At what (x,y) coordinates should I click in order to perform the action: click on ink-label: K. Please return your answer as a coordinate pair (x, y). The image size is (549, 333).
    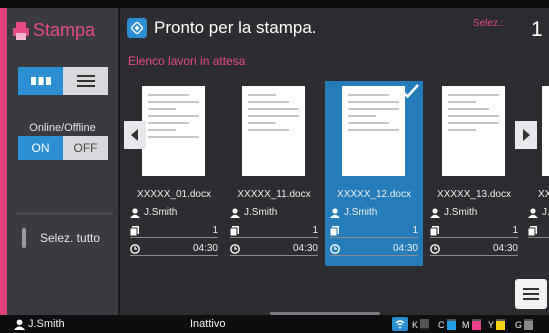
    Looking at the image, I should click on (415, 325).